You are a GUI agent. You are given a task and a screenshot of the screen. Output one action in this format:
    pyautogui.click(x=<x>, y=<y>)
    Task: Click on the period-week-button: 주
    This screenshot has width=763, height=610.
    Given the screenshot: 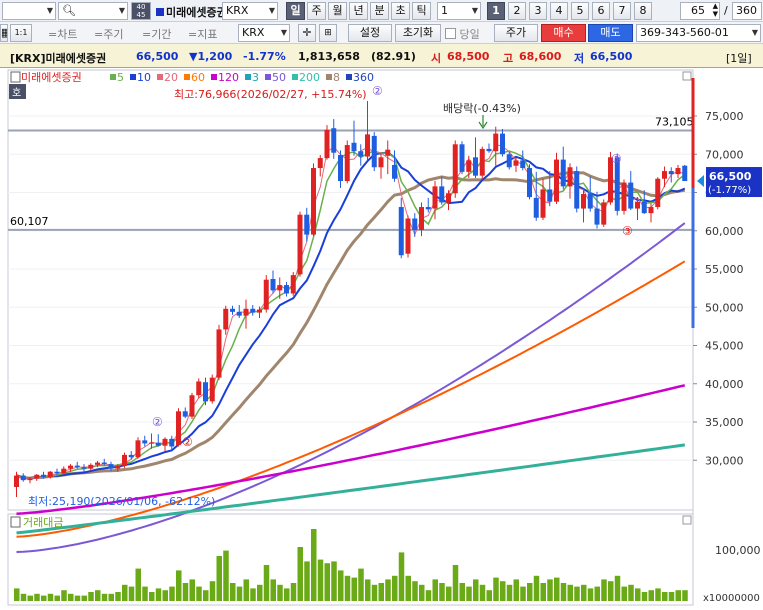 What is the action you would take?
    pyautogui.click(x=316, y=11)
    